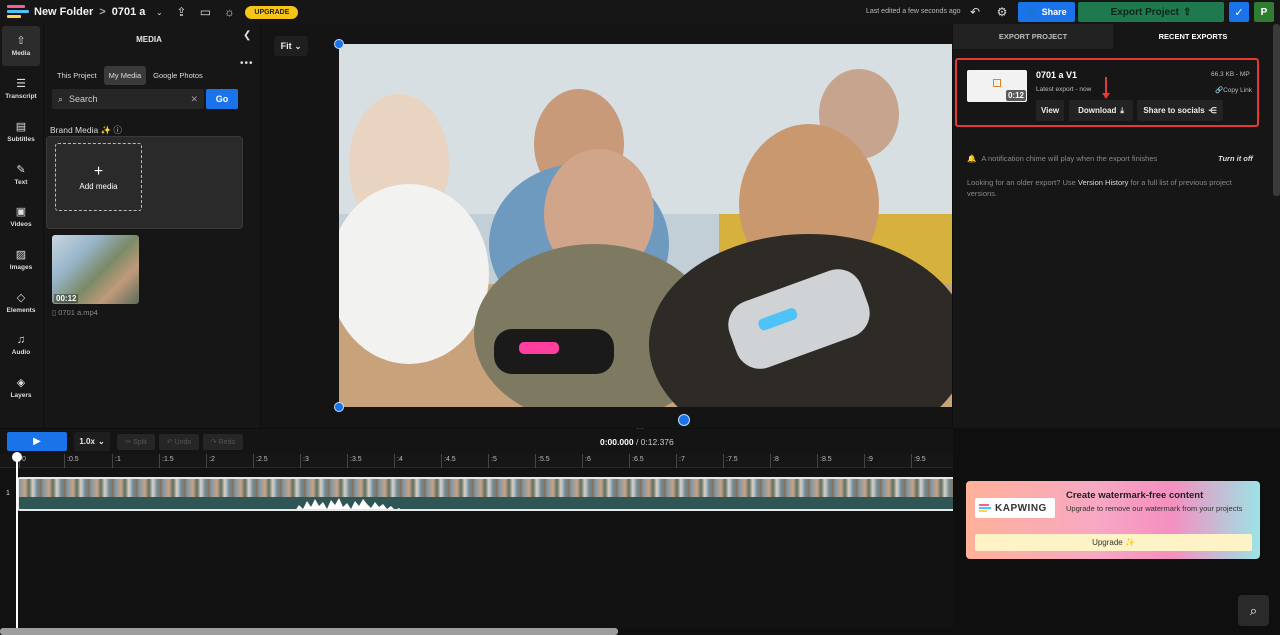  What do you see at coordinates (83, 99) in the screenshot?
I see `search-placeholder: Search` at bounding box center [83, 99].